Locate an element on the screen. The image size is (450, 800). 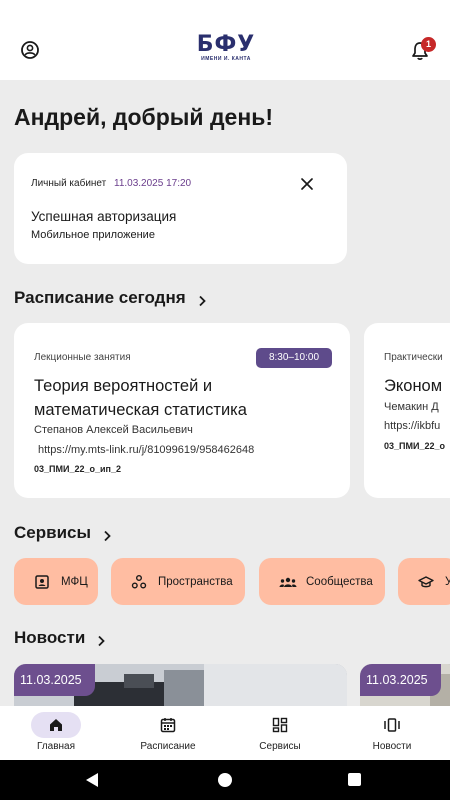
service-communities-button: Сообщества is located at coordinates (322, 581).